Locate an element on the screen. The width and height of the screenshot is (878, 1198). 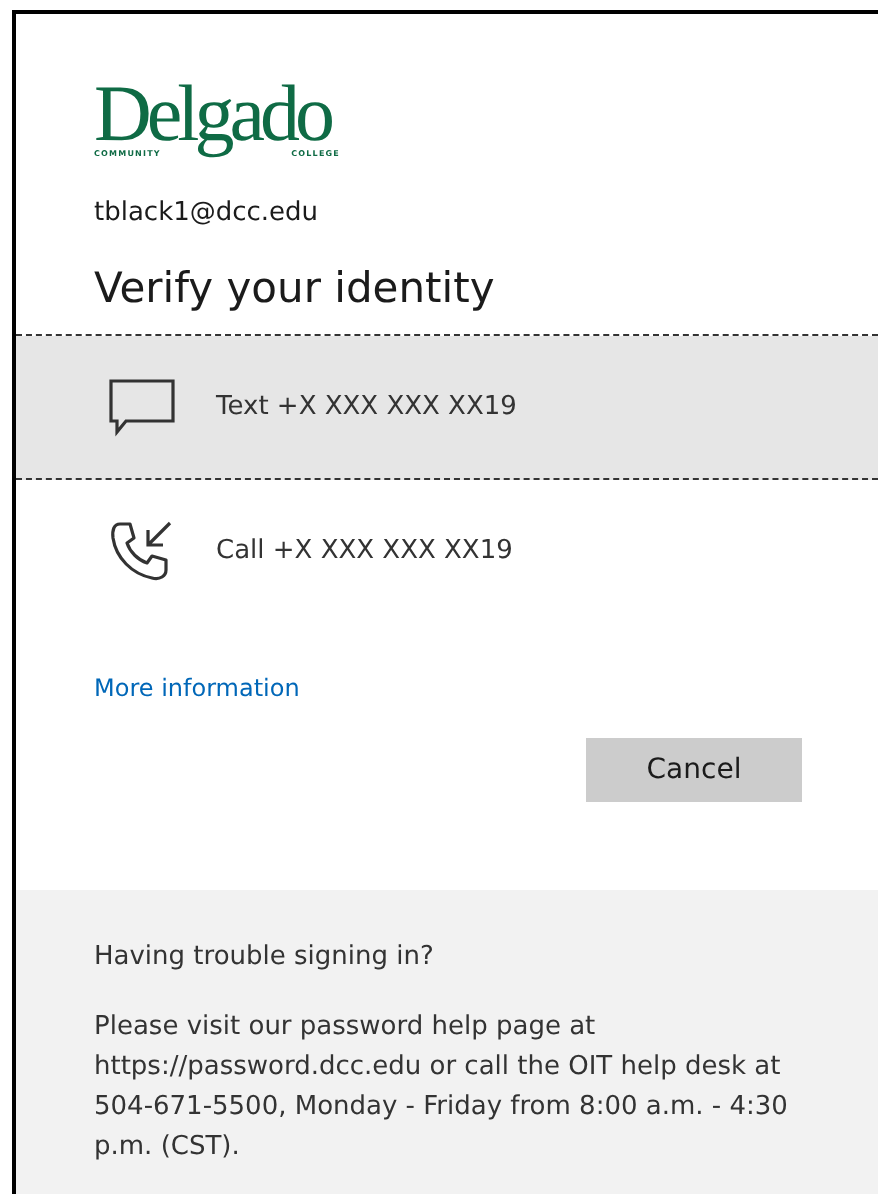
verification-option: Text +X XXX XXX XX19 is located at coordinates (447, 408).